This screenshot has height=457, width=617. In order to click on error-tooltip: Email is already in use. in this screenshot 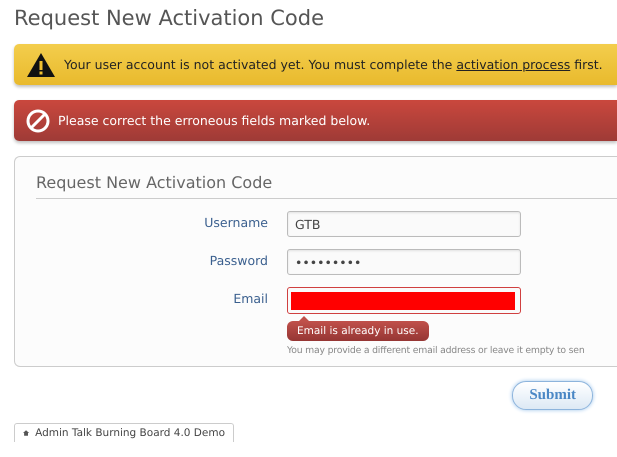, I will do `click(358, 331)`.